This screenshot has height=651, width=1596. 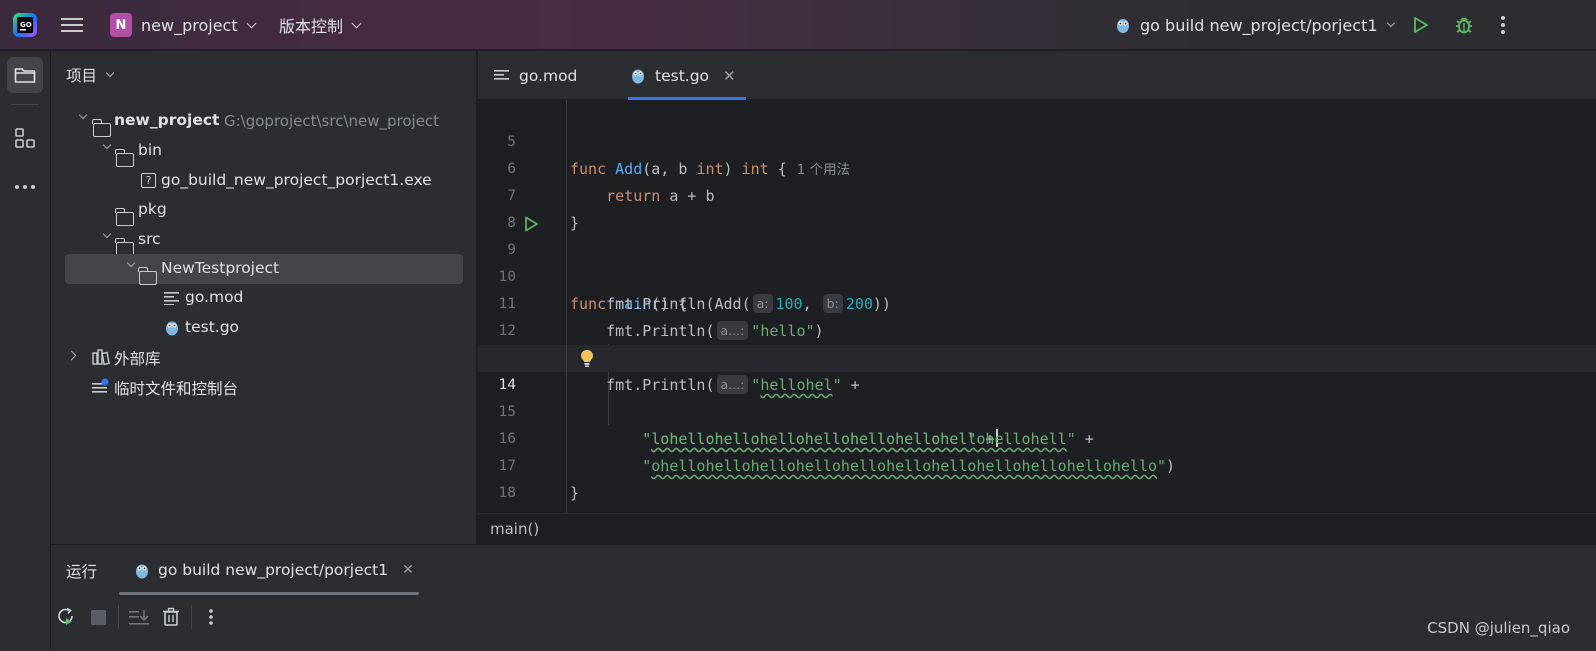 I want to click on goland-logo-icon: GO, so click(x=25, y=25).